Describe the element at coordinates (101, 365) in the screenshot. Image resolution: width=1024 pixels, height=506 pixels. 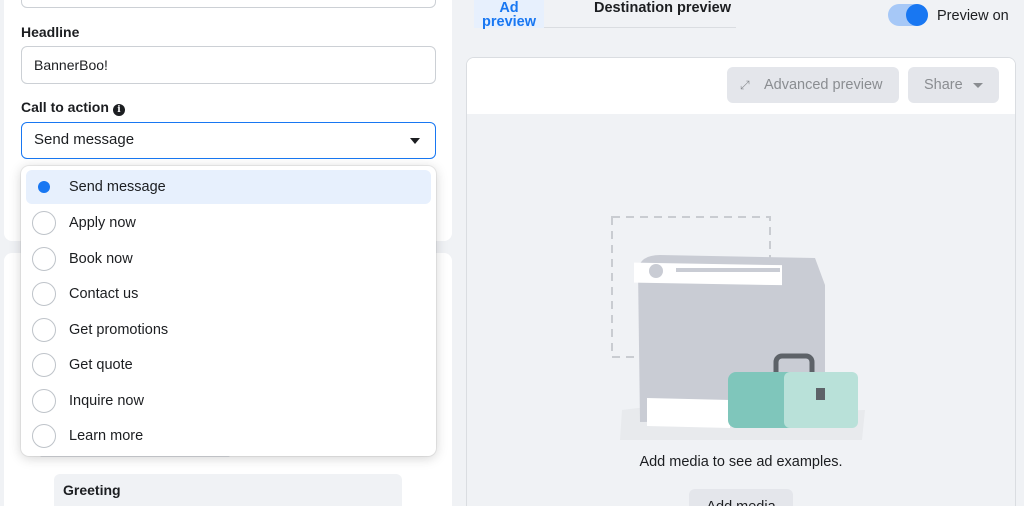
I see `cta-option-label: Get quote` at that location.